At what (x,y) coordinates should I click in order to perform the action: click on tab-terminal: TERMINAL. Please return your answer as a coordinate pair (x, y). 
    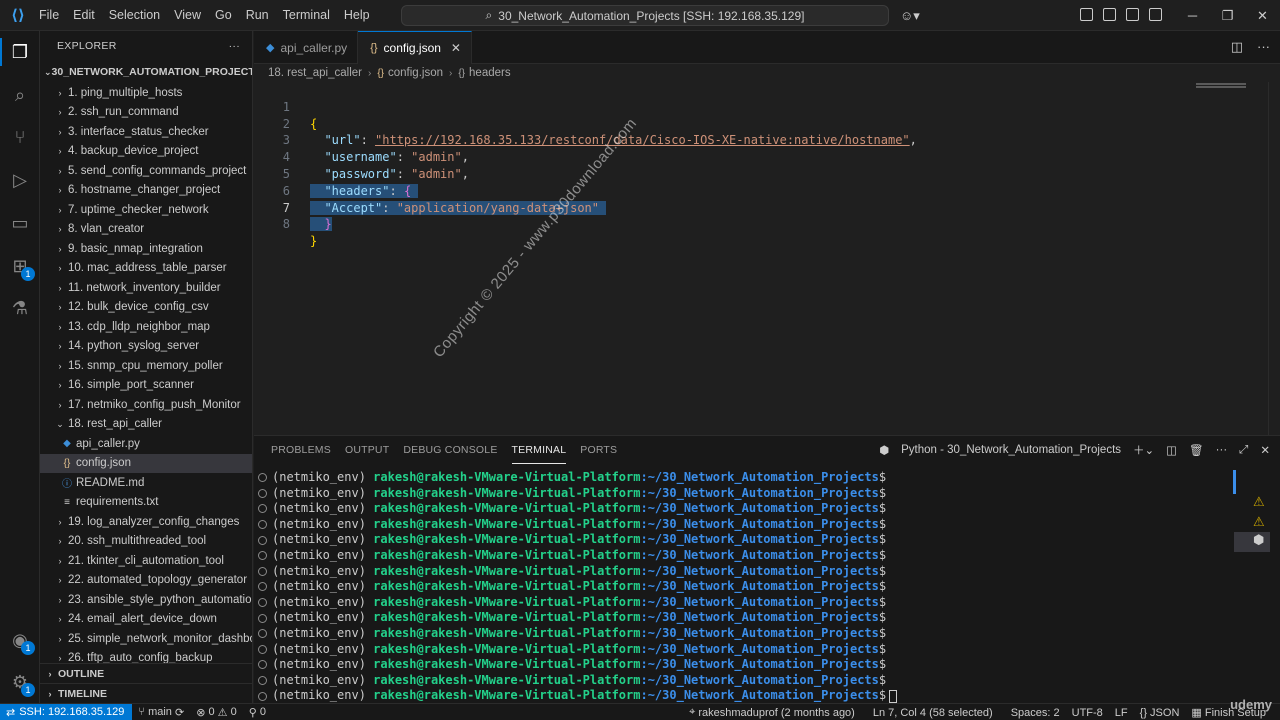
    Looking at the image, I should click on (539, 450).